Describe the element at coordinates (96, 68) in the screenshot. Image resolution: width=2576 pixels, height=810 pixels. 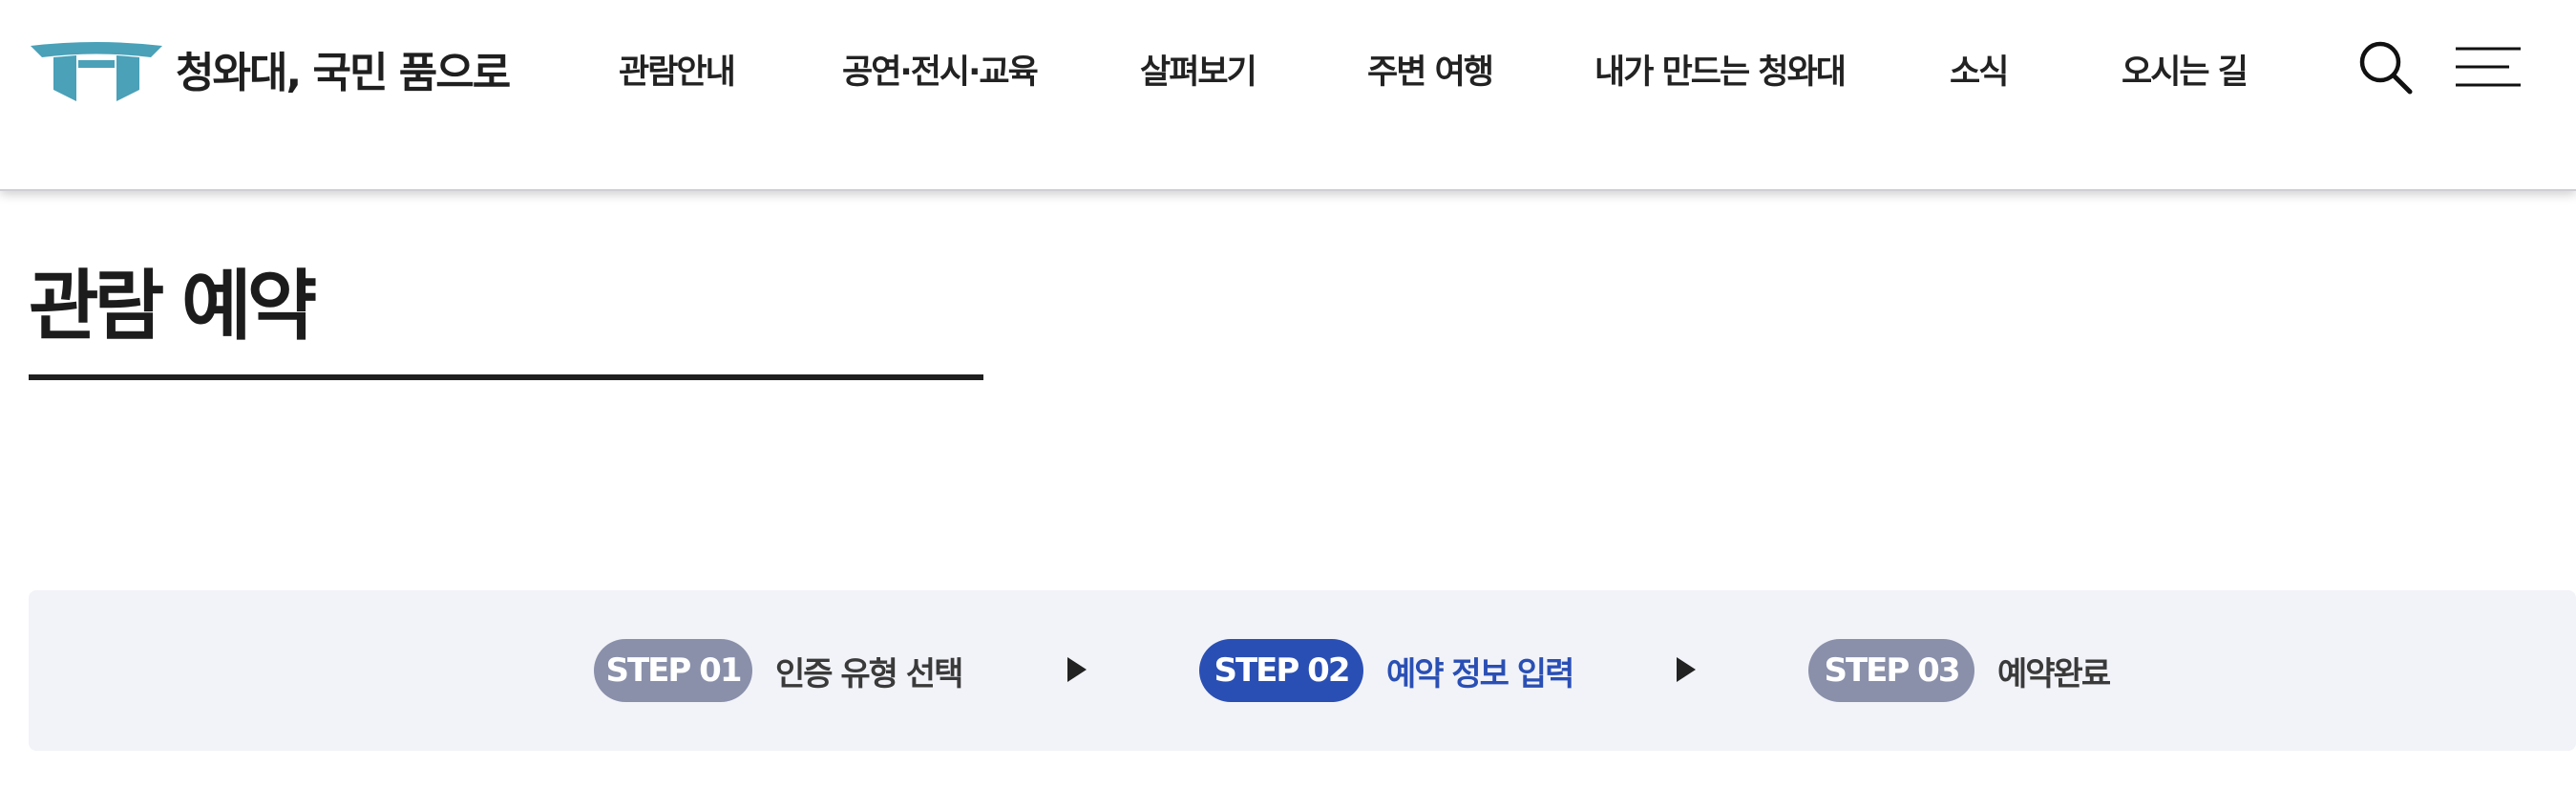
I see `gate-logo-icon` at that location.